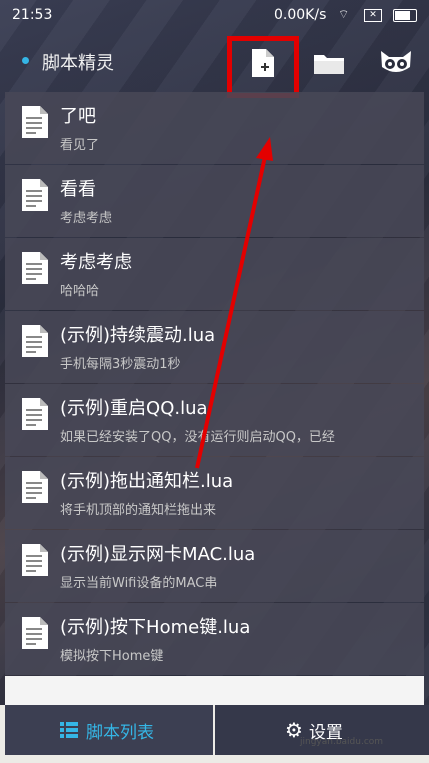 The width and height of the screenshot is (429, 763). What do you see at coordinates (120, 732) in the screenshot?
I see `tab-script-list-label: 脚本列表` at bounding box center [120, 732].